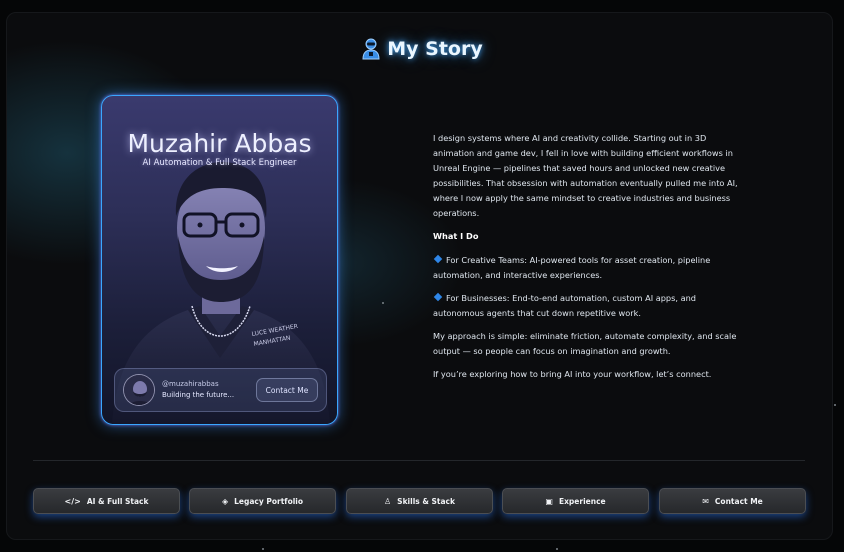  Describe the element at coordinates (426, 501) in the screenshot. I see `nav-label: Skills & Stack` at that location.